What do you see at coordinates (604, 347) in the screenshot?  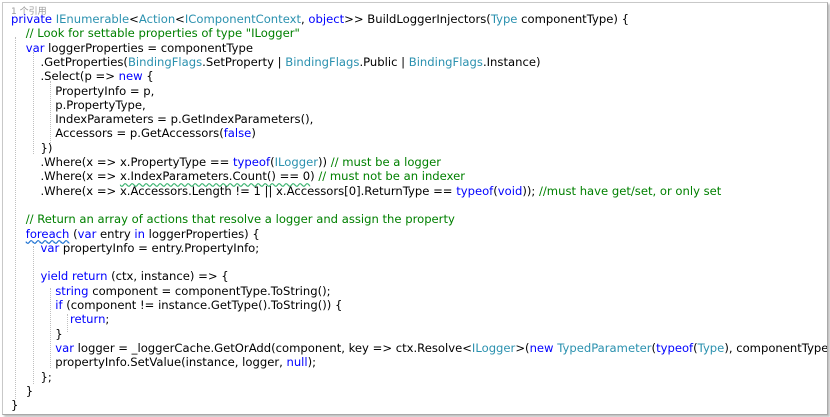 I see `code-token: TypedParameter` at bounding box center [604, 347].